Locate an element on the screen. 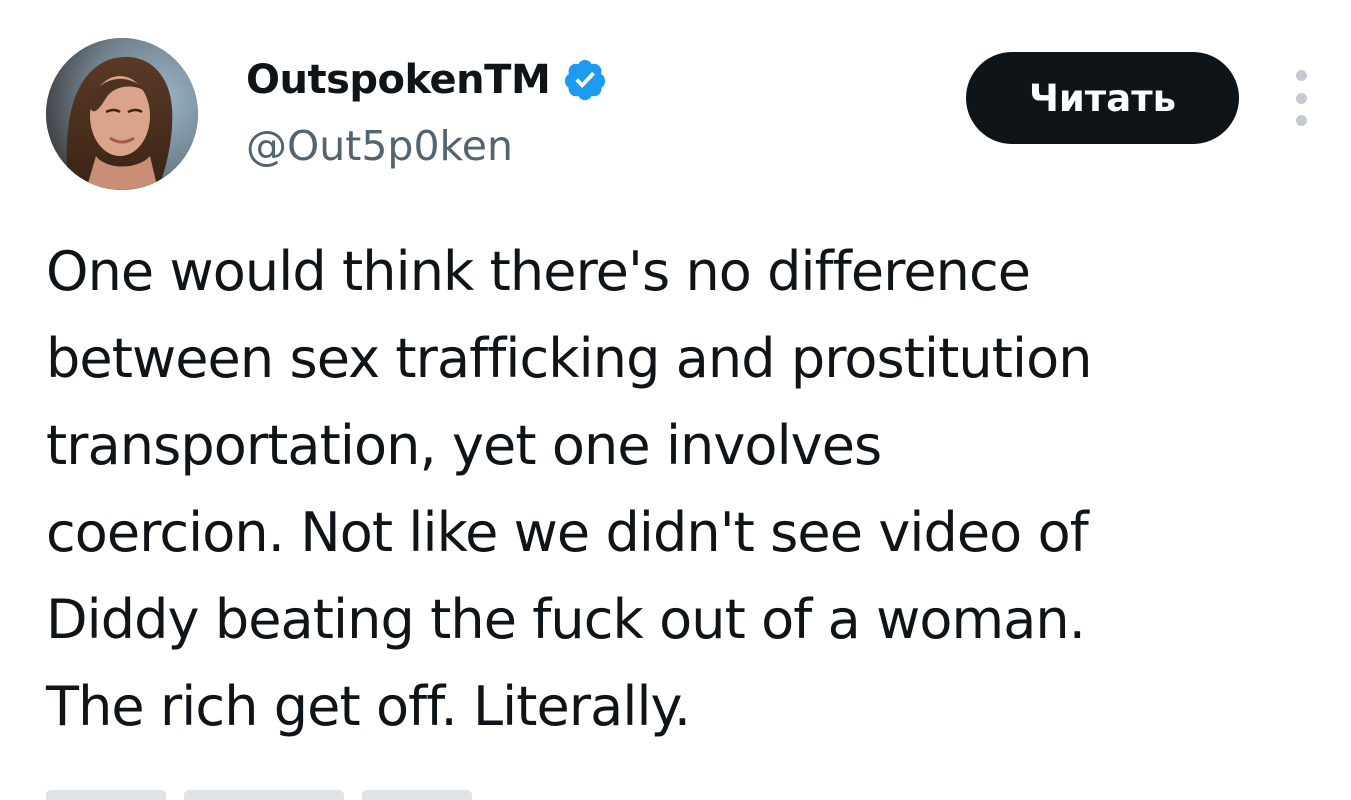 This screenshot has height=800, width=1351. tweet-text-line: transportation, yet one involves is located at coordinates (464, 445).